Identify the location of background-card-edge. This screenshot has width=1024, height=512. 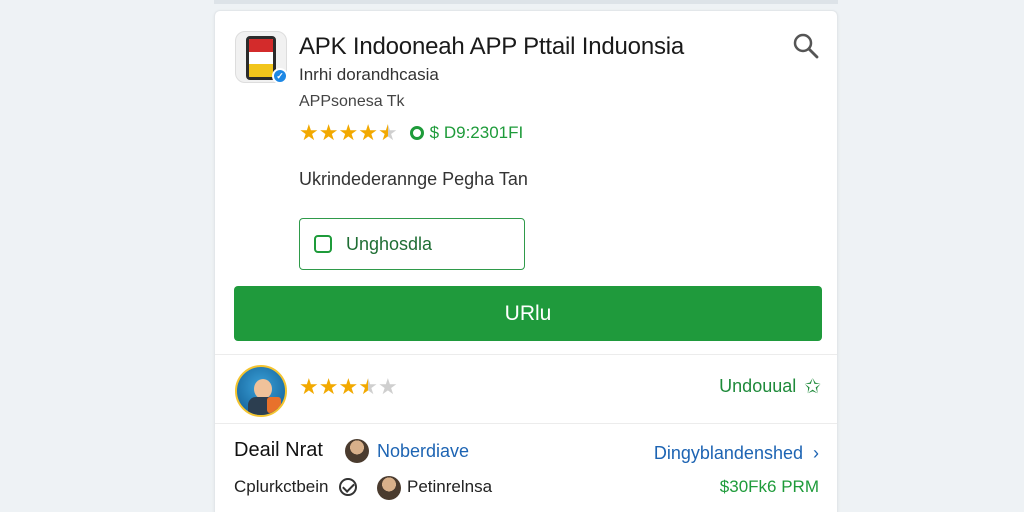
(526, 2).